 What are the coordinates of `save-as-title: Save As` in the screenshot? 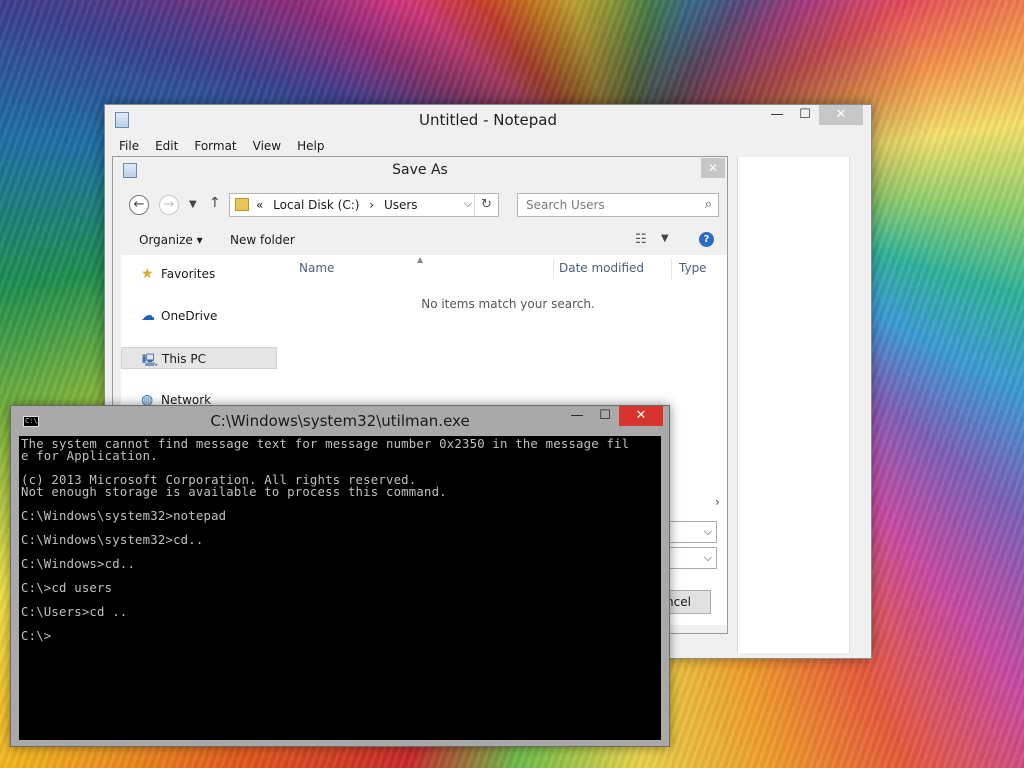 It's located at (420, 170).